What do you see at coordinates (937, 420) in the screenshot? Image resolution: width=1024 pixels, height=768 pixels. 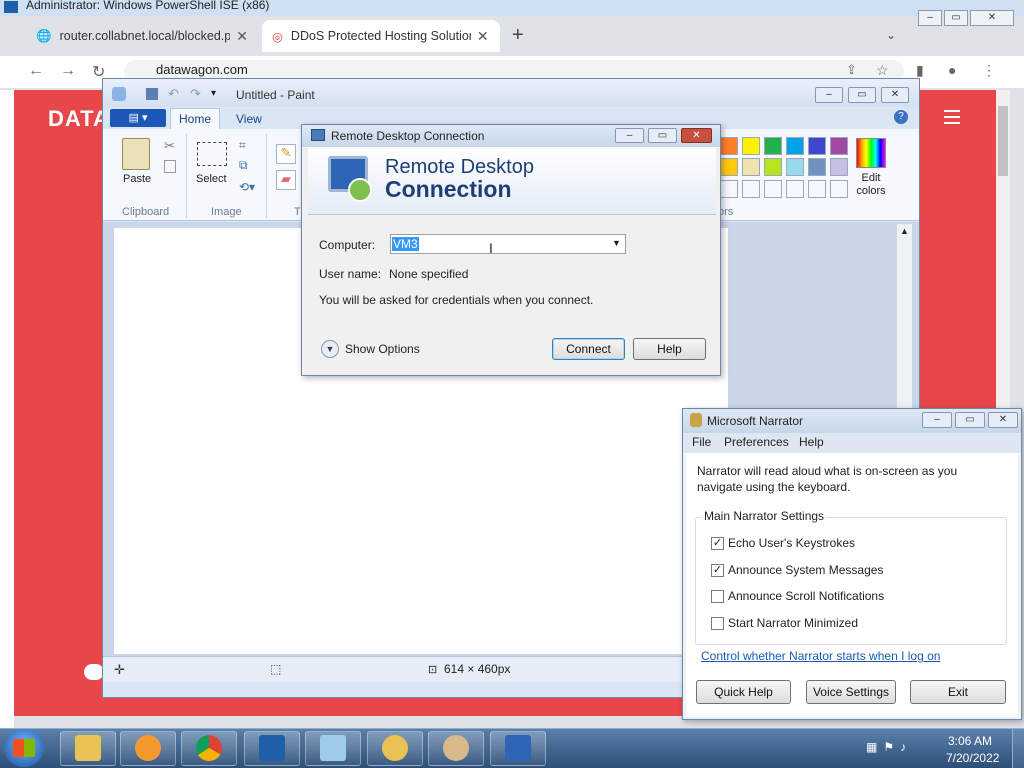 I see `narrator-minimize-button: –` at bounding box center [937, 420].